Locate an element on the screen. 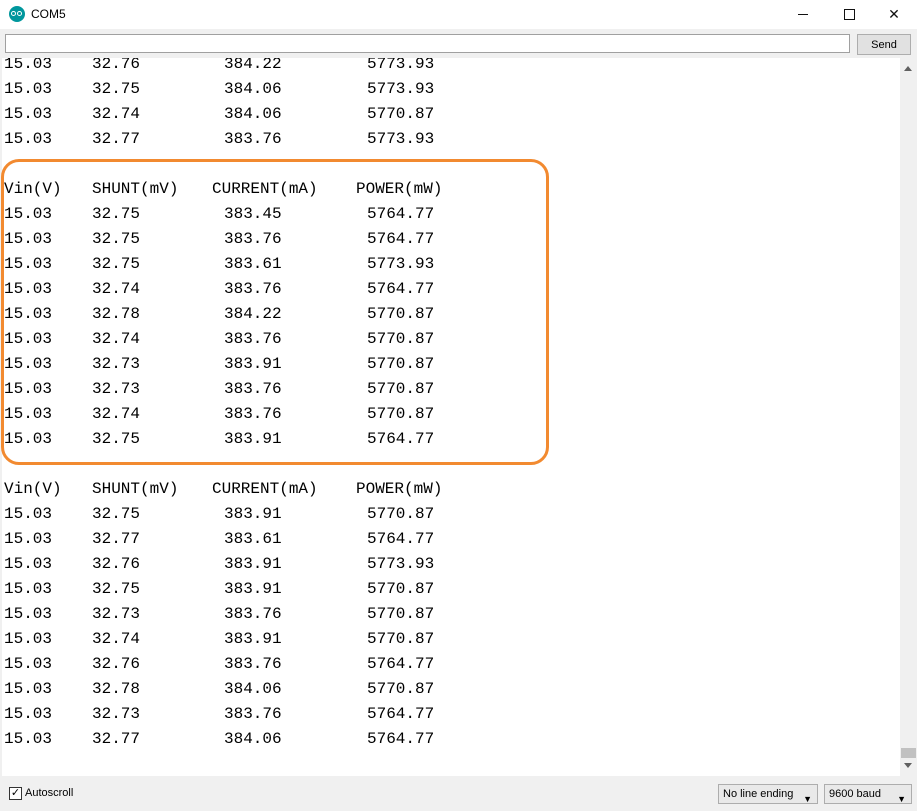 This screenshot has width=917, height=811. checkmark-icon: ✓ is located at coordinates (15, 793).